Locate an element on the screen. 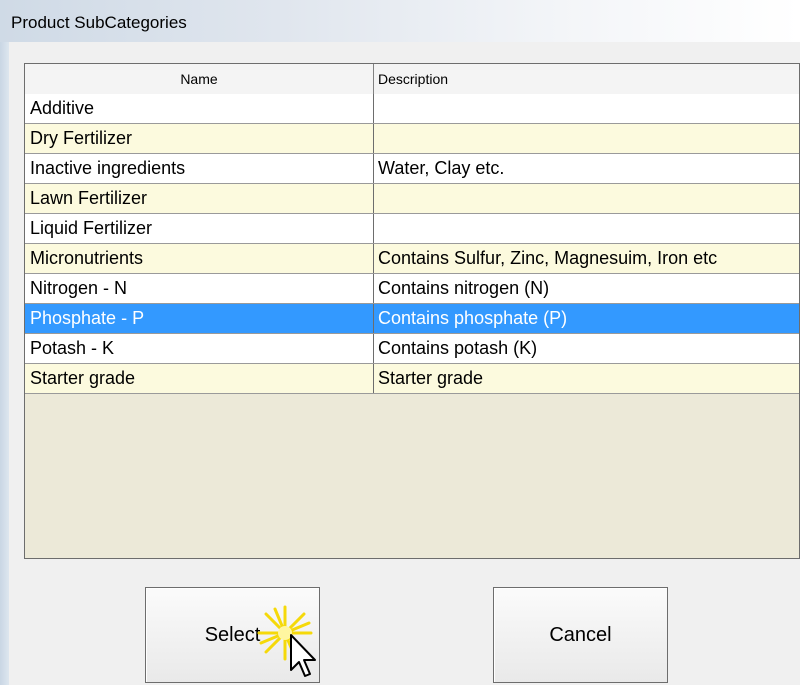 The height and width of the screenshot is (685, 800). cell-description: Contains phosphate (P) is located at coordinates (586, 318).